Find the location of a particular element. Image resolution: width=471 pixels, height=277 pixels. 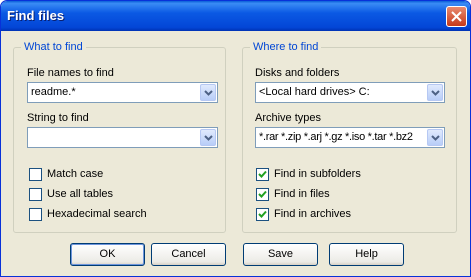

disks-and-folders-label: Disks and folders is located at coordinates (297, 73).